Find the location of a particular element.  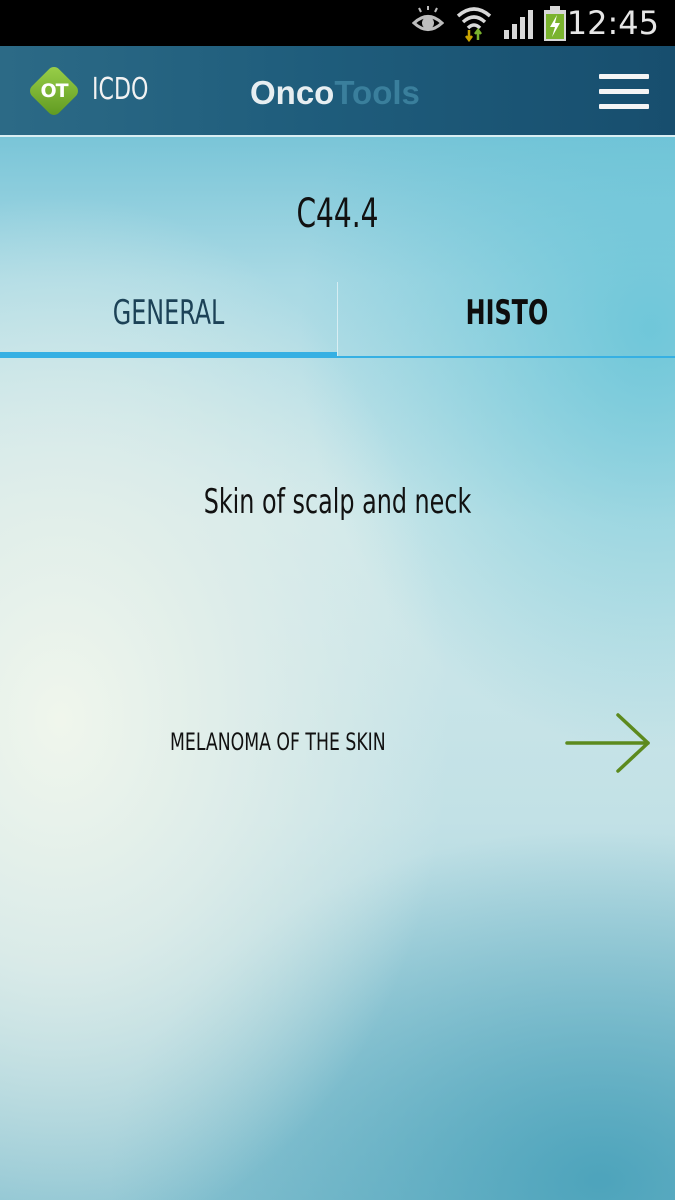

eye-icon is located at coordinates (428, 25).